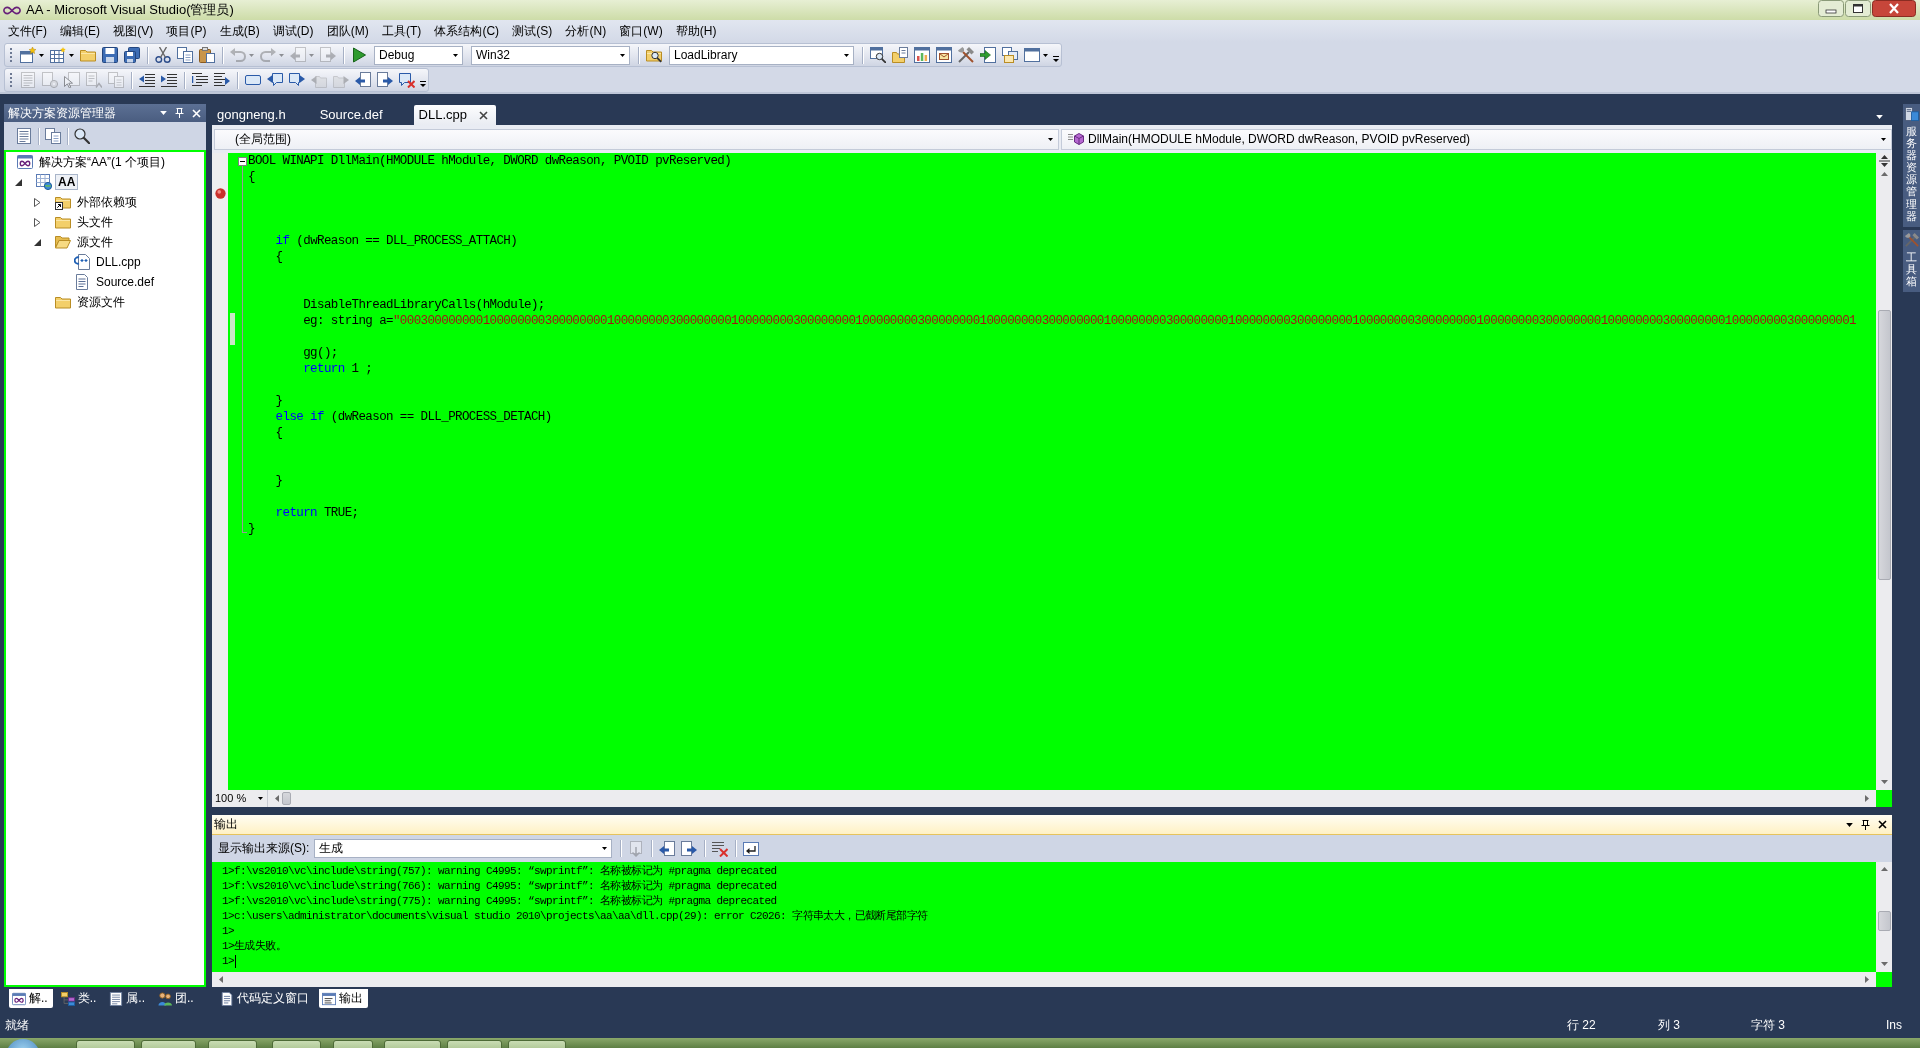 The width and height of the screenshot is (1920, 1048). What do you see at coordinates (401, 31) in the screenshot?
I see `menu-item: 工具(T)` at bounding box center [401, 31].